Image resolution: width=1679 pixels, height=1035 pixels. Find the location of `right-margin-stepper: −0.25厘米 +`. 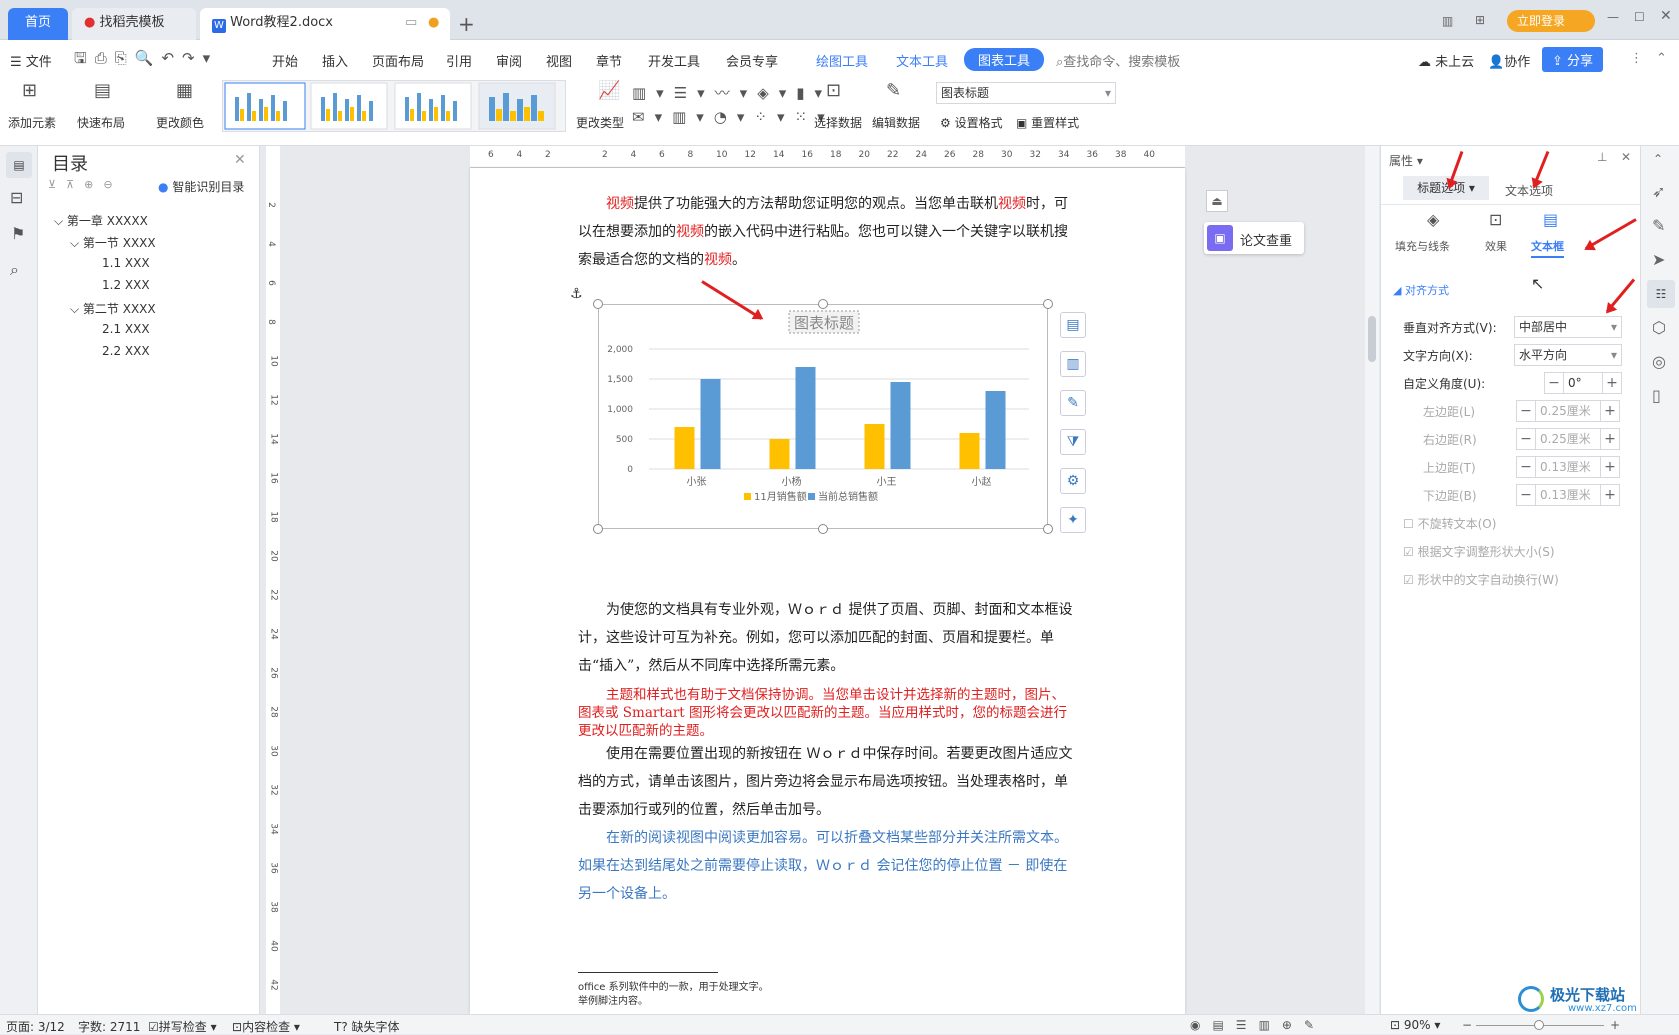

right-margin-stepper: −0.25厘米 + is located at coordinates (1568, 439).